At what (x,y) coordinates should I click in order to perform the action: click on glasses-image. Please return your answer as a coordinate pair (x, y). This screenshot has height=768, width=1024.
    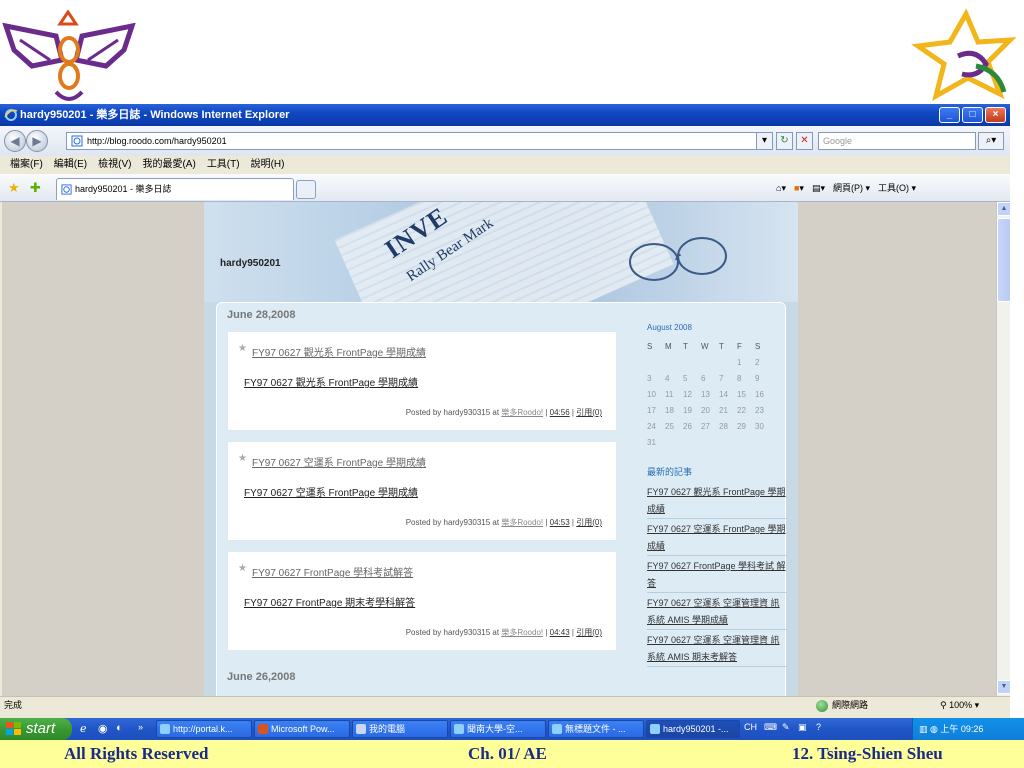
    Looking at the image, I should click on (678, 259).